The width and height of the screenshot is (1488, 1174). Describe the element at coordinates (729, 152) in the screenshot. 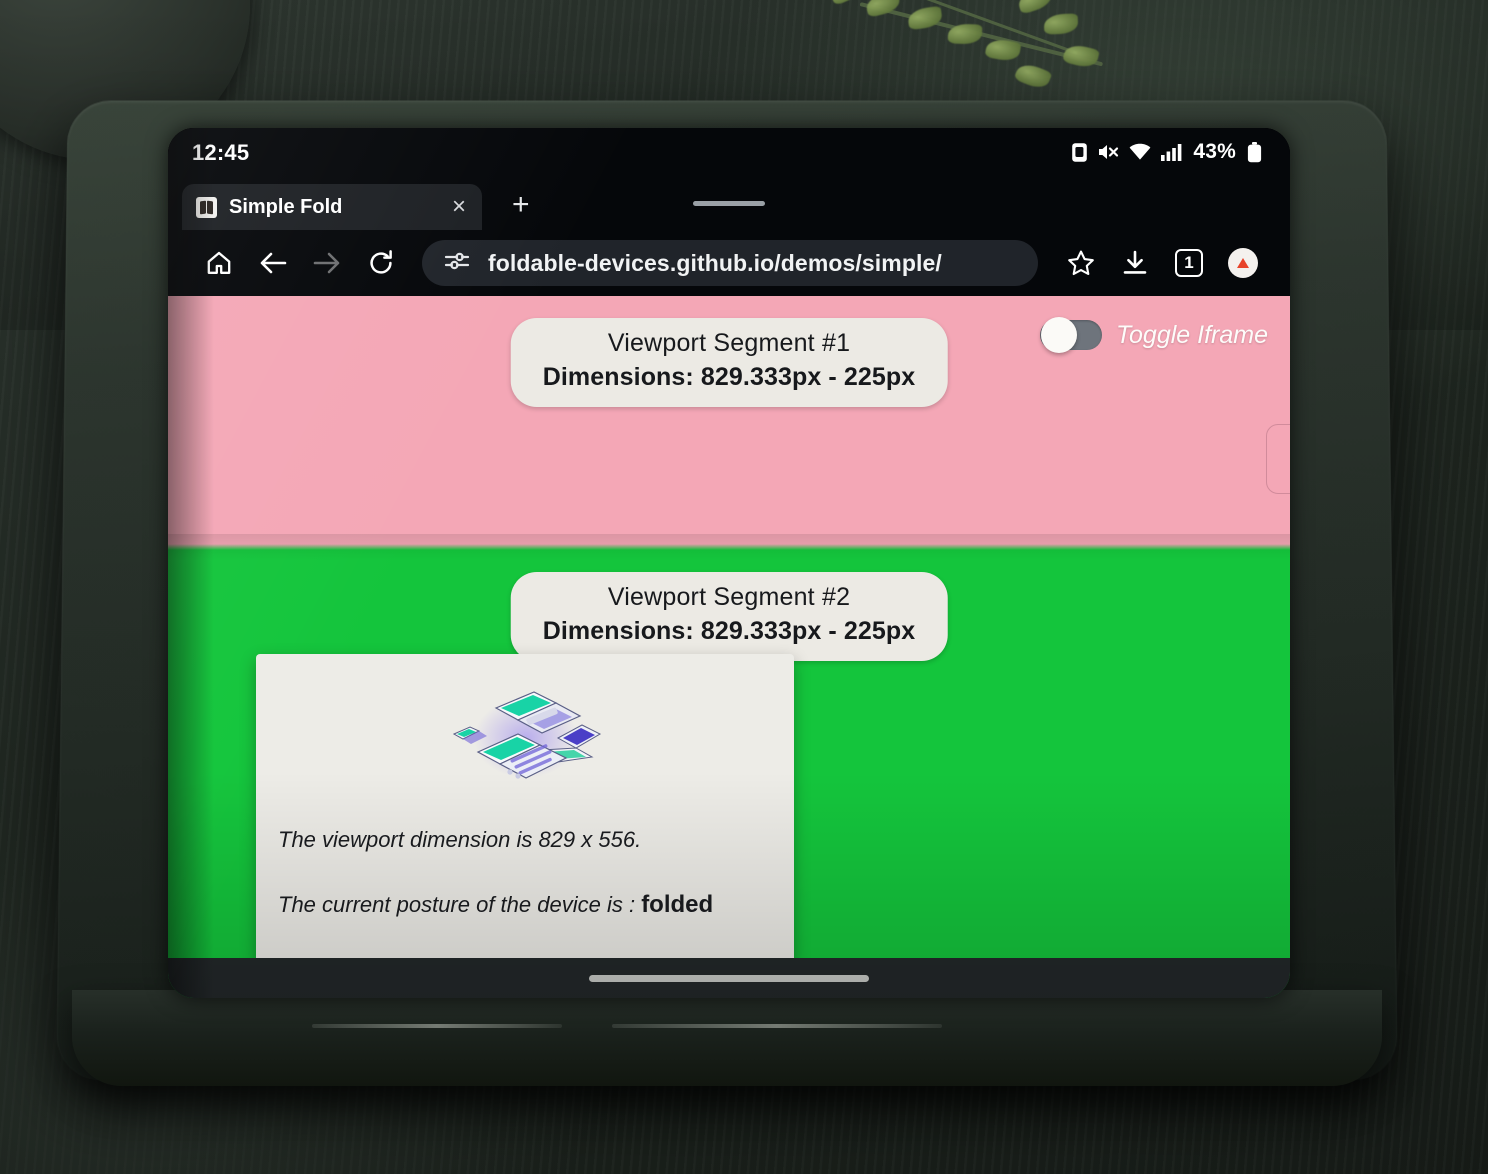

I see `status-bar: 12:45 43%` at that location.